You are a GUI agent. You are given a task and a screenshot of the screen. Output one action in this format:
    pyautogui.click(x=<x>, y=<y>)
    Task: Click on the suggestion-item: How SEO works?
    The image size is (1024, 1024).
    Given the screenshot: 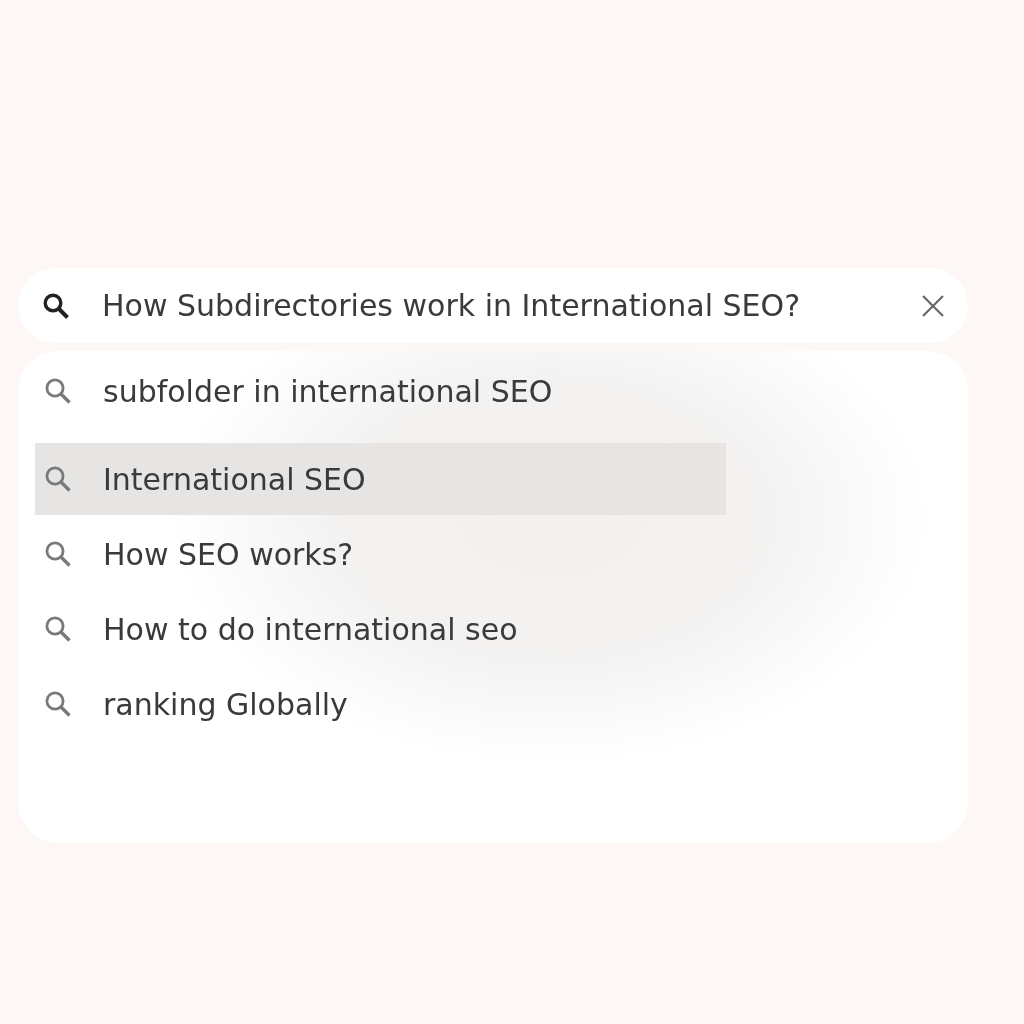 What is the action you would take?
    pyautogui.click(x=380, y=554)
    